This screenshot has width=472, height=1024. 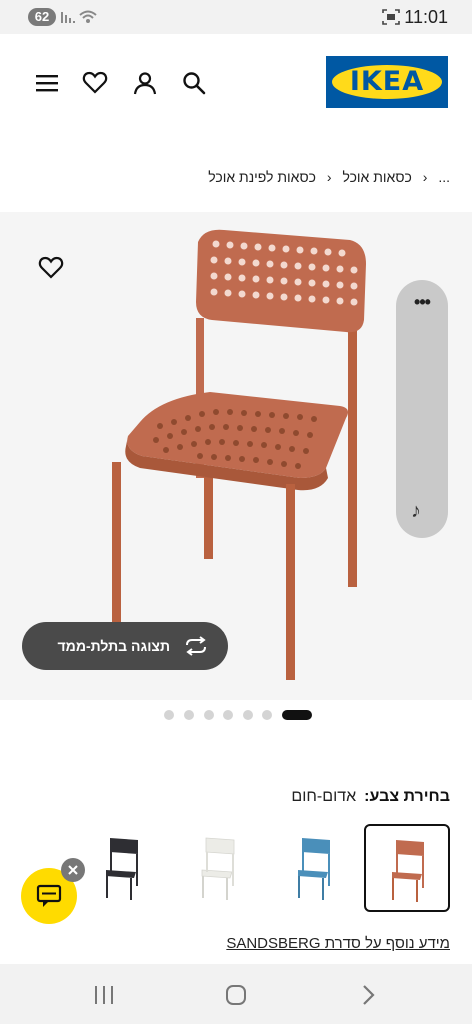 What do you see at coordinates (95, 83) in the screenshot?
I see `heart-icon` at bounding box center [95, 83].